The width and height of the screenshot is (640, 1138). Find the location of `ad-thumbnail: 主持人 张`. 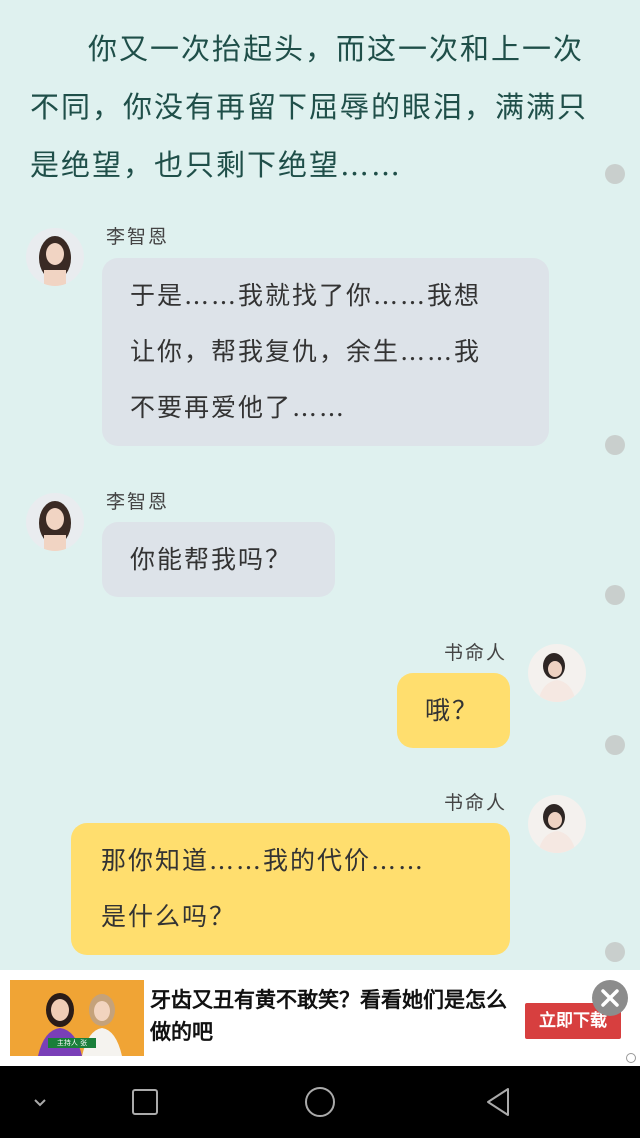

ad-thumbnail: 主持人 张 is located at coordinates (77, 1018).